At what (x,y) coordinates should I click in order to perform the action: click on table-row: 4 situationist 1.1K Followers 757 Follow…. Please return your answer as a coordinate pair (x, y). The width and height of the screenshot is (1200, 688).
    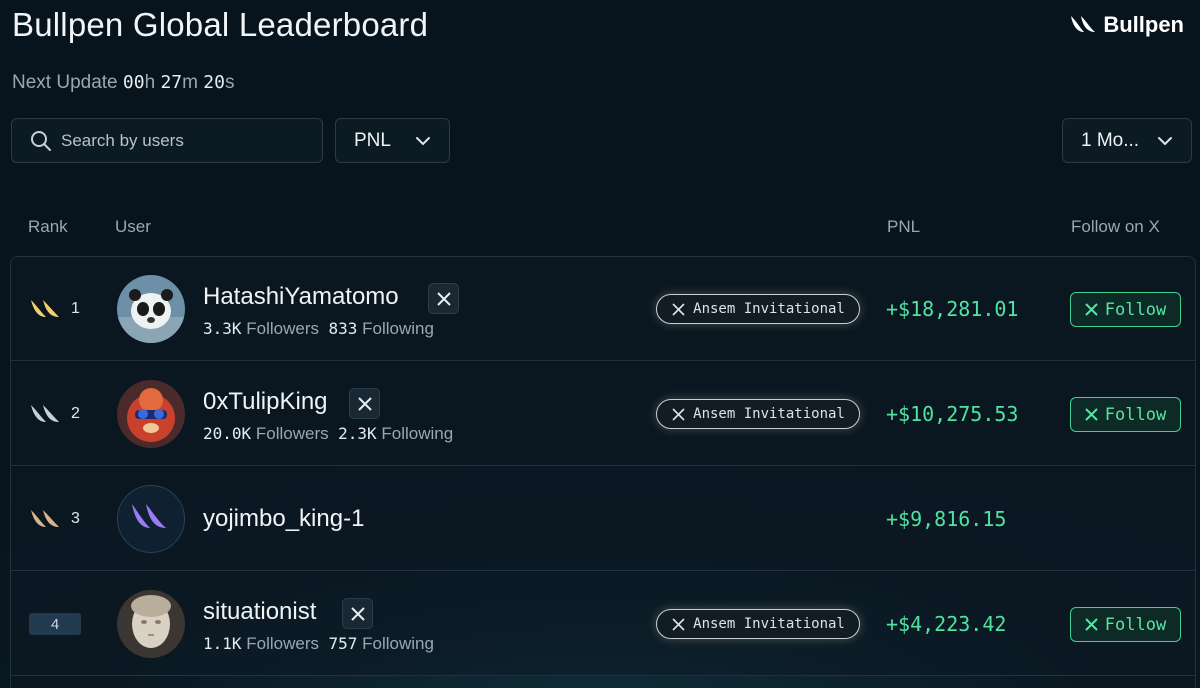
    Looking at the image, I should click on (603, 624).